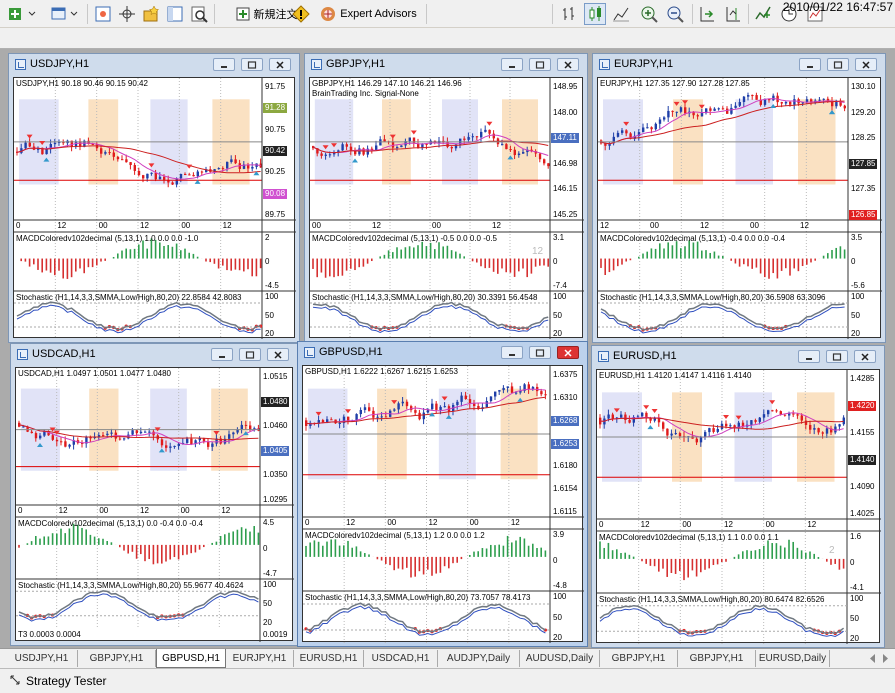 The height and width of the screenshot is (693, 895). What do you see at coordinates (675, 14) in the screenshot?
I see `zoom-out-button` at bounding box center [675, 14].